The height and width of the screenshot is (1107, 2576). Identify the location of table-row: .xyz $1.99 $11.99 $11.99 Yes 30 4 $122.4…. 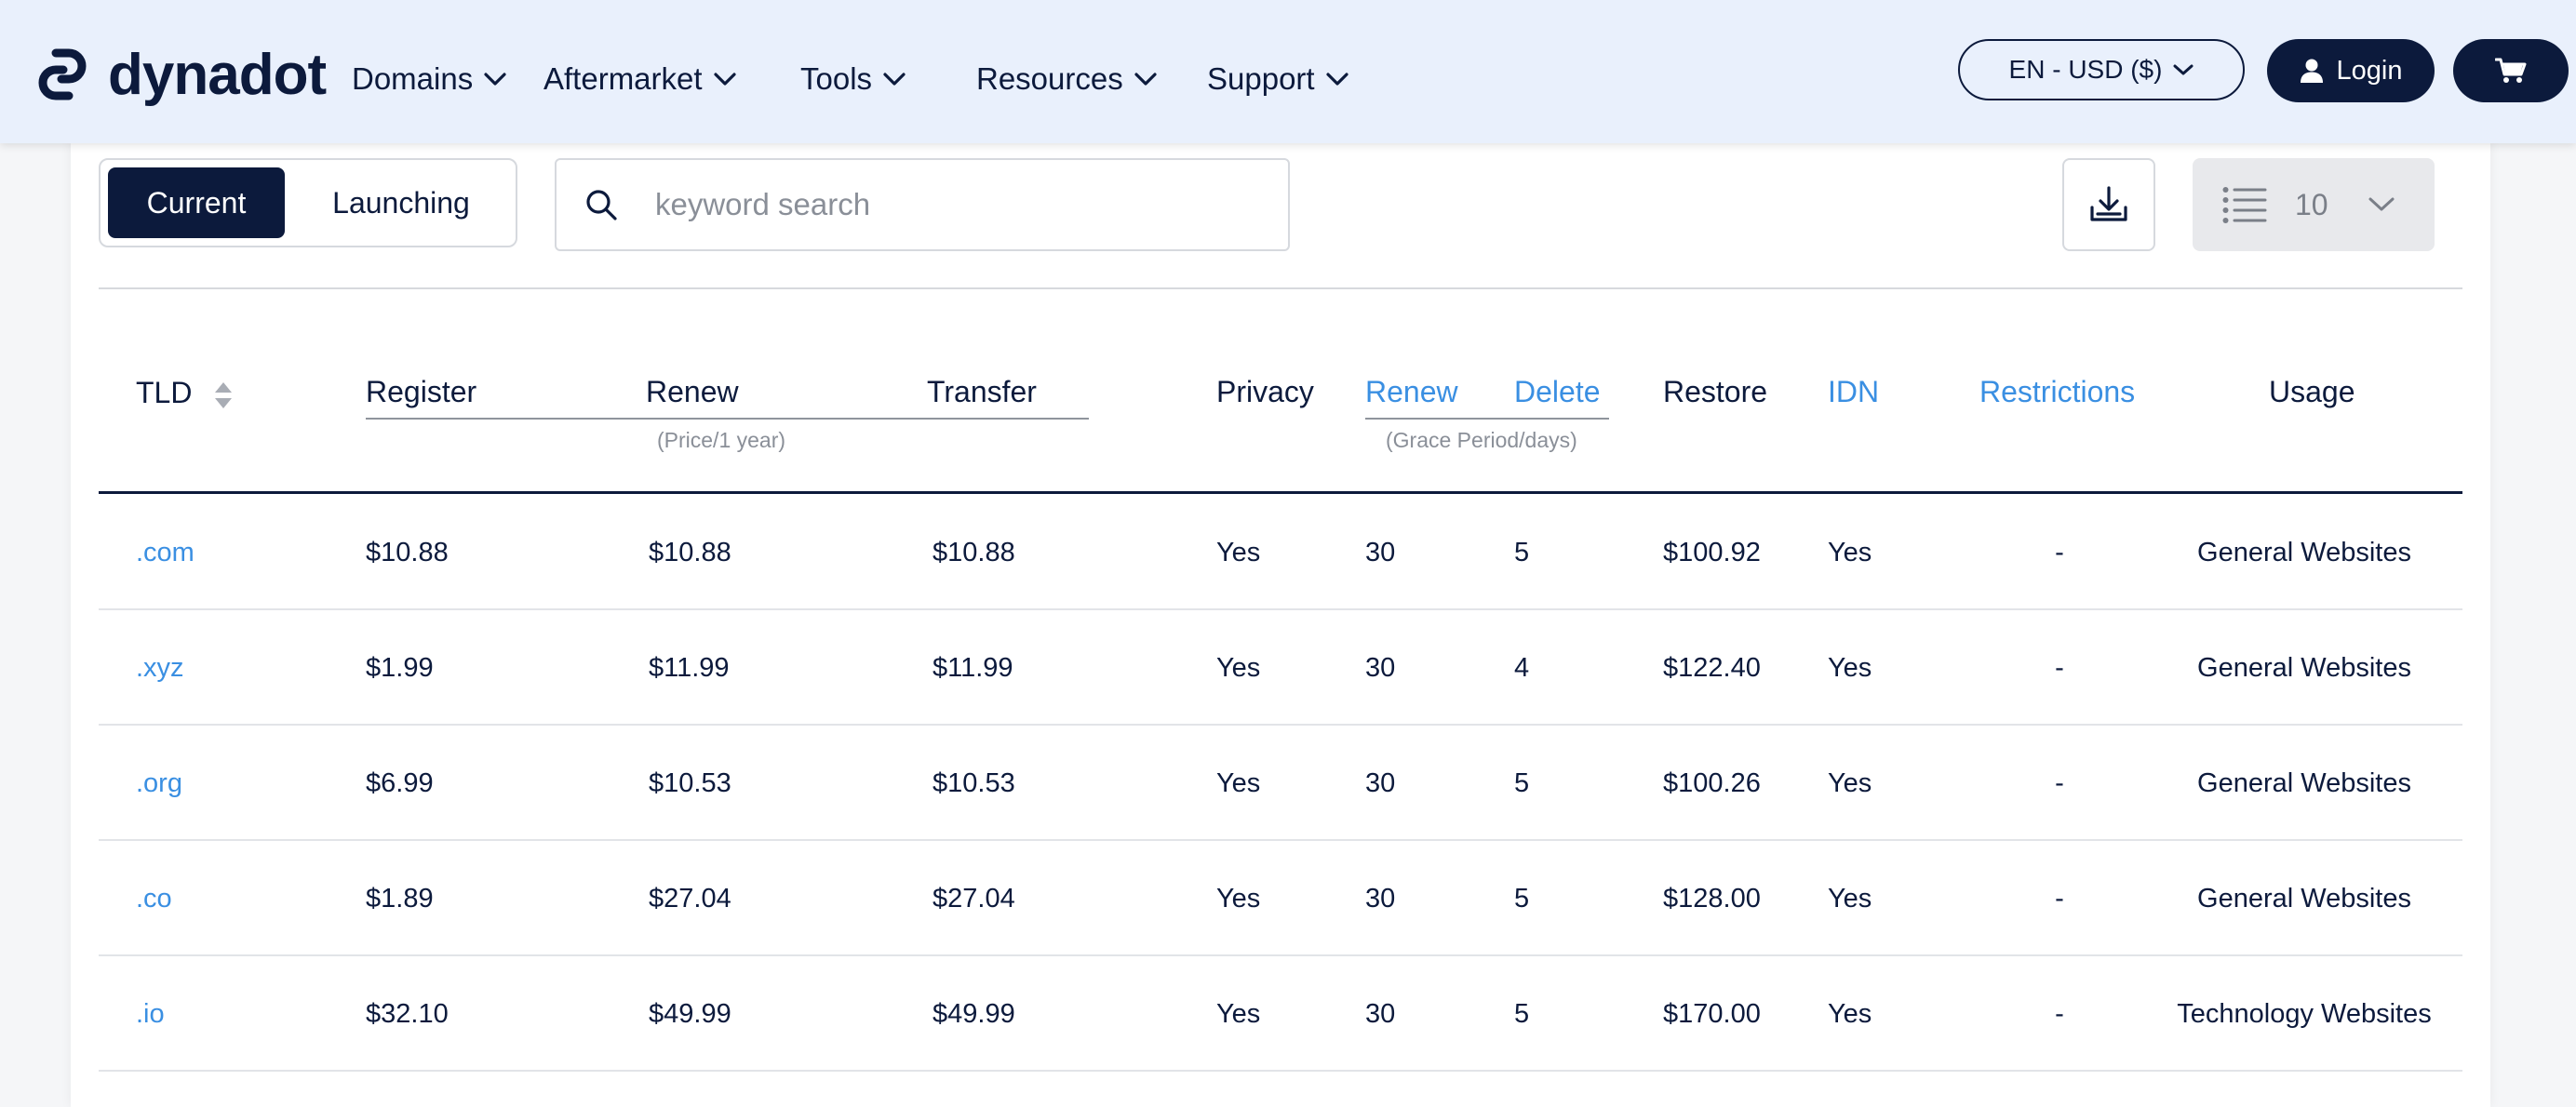
(1280, 668).